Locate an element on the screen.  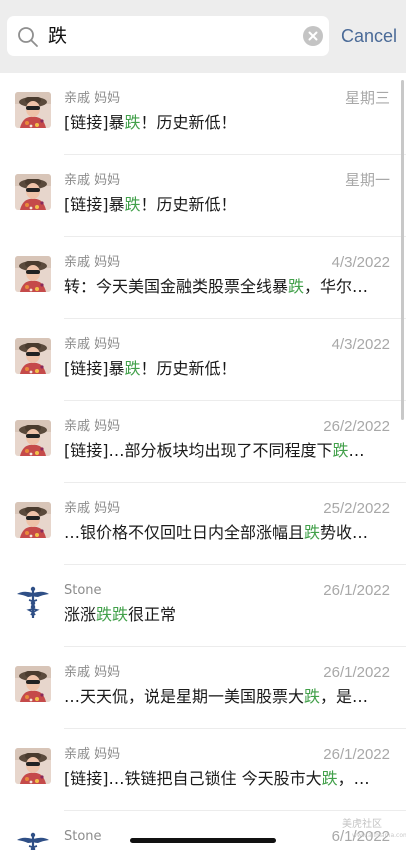
result-row: 亲戚 妈妈 4/3/2022 [链接]暴跌！历史新低！ is located at coordinates (203, 360).